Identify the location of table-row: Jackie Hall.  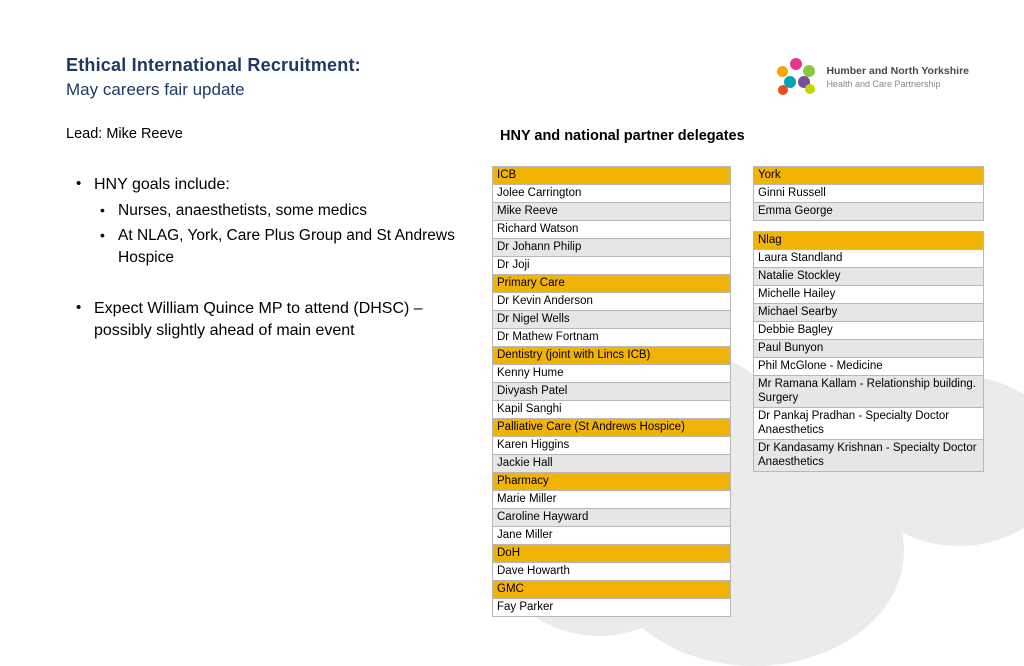
(611, 463).